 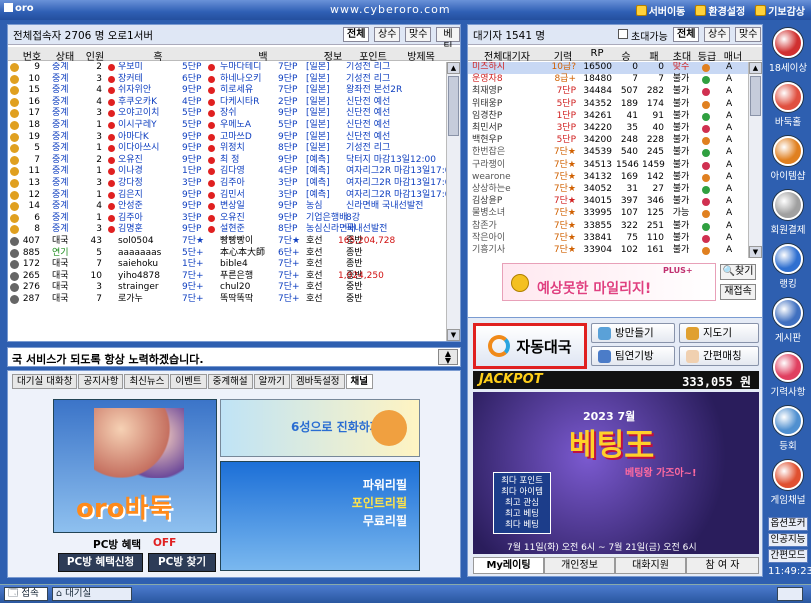 I want to click on table-row: 19 중계 3 아마다K 9단P 고마쓰D 9단P [일본] 신단전 예선, so click(x=227, y=138).